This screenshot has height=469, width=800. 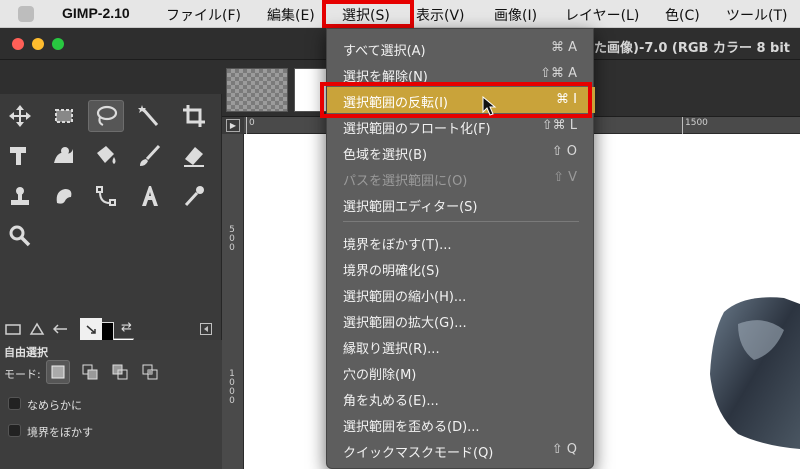 I want to click on menu-select-highlight-frame, so click(x=368, y=14).